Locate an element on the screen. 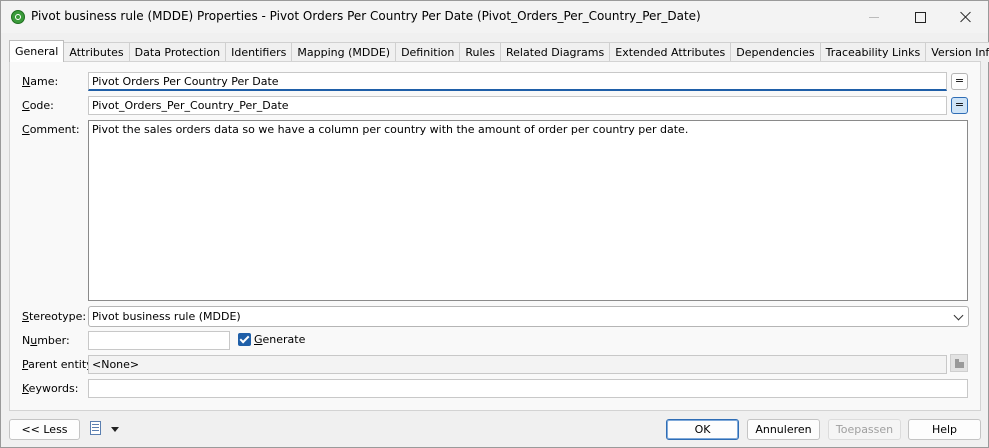  keywords-field is located at coordinates (528, 388).